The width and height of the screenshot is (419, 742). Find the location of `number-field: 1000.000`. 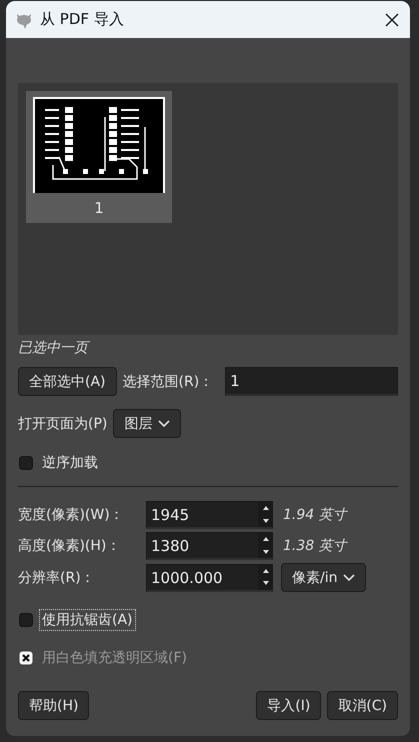

number-field: 1000.000 is located at coordinates (209, 578).